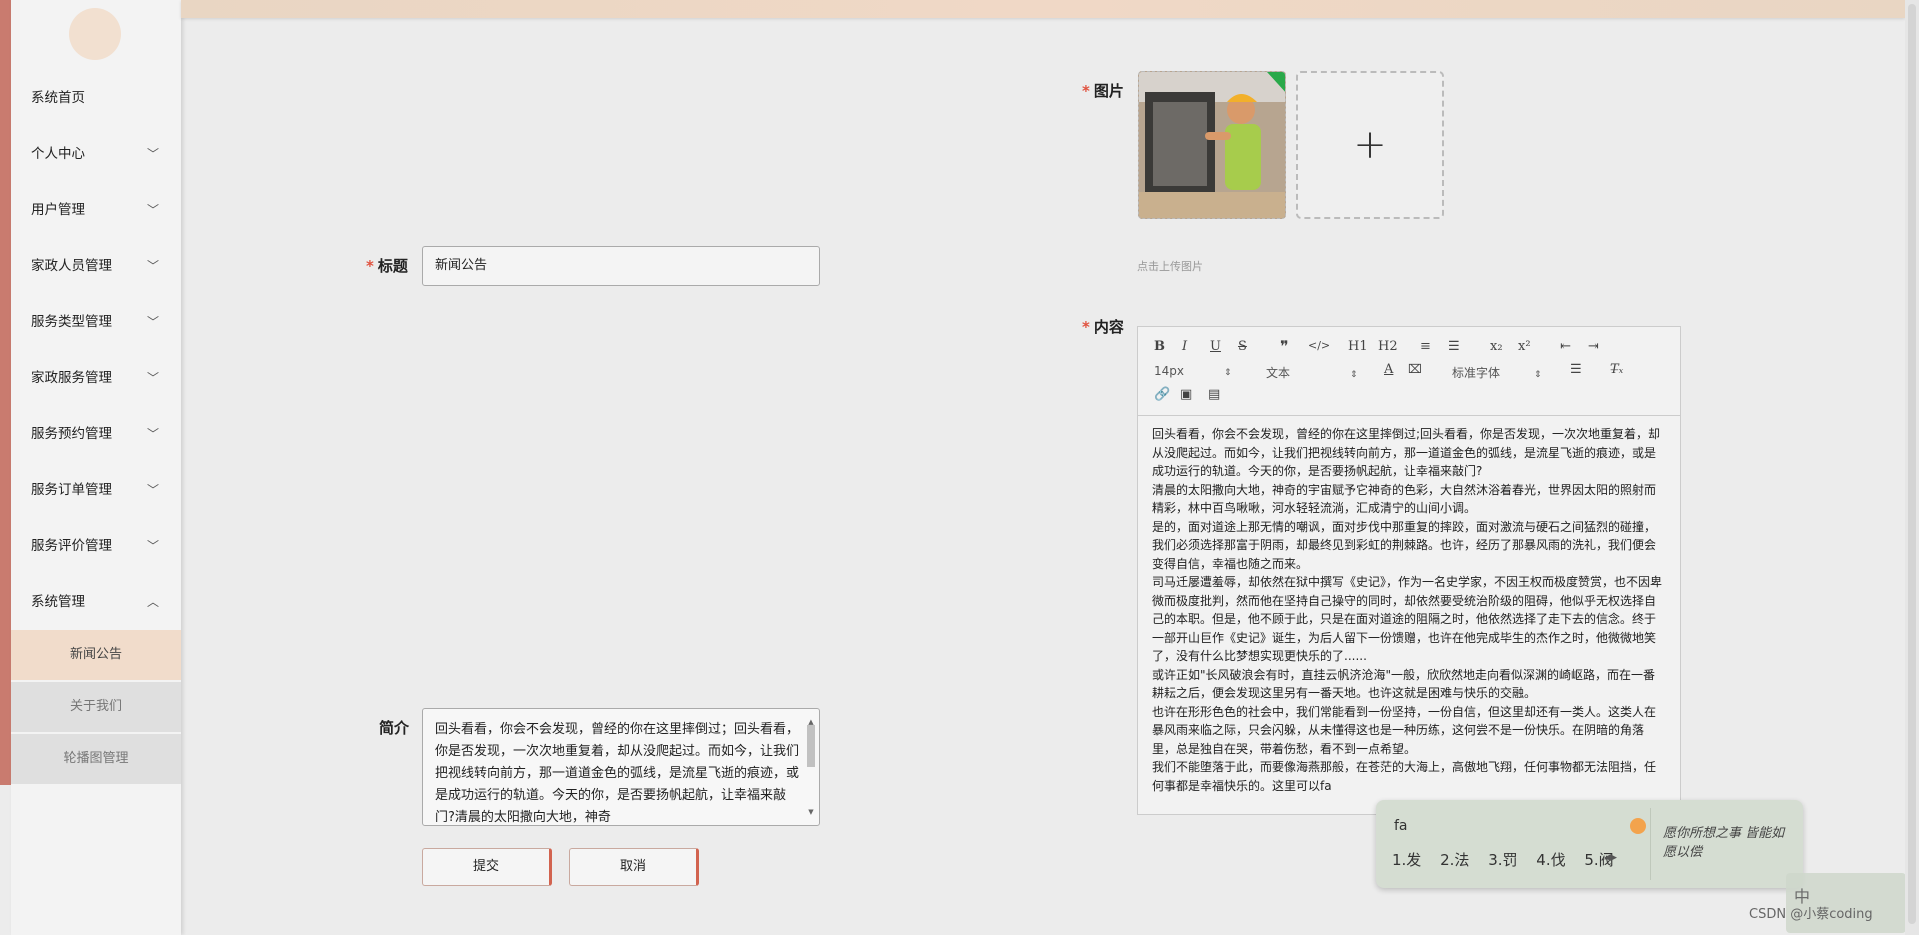 The height and width of the screenshot is (935, 1919). What do you see at coordinates (71, 378) in the screenshot?
I see `sidebar-item-label: 家政服务管理` at bounding box center [71, 378].